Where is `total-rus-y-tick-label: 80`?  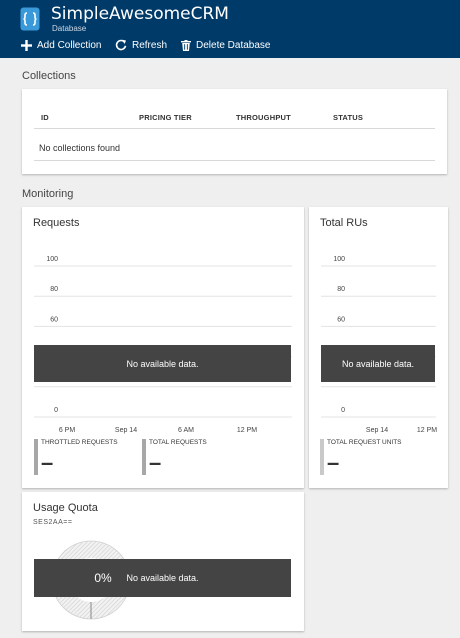
total-rus-y-tick-label: 80 is located at coordinates (341, 289).